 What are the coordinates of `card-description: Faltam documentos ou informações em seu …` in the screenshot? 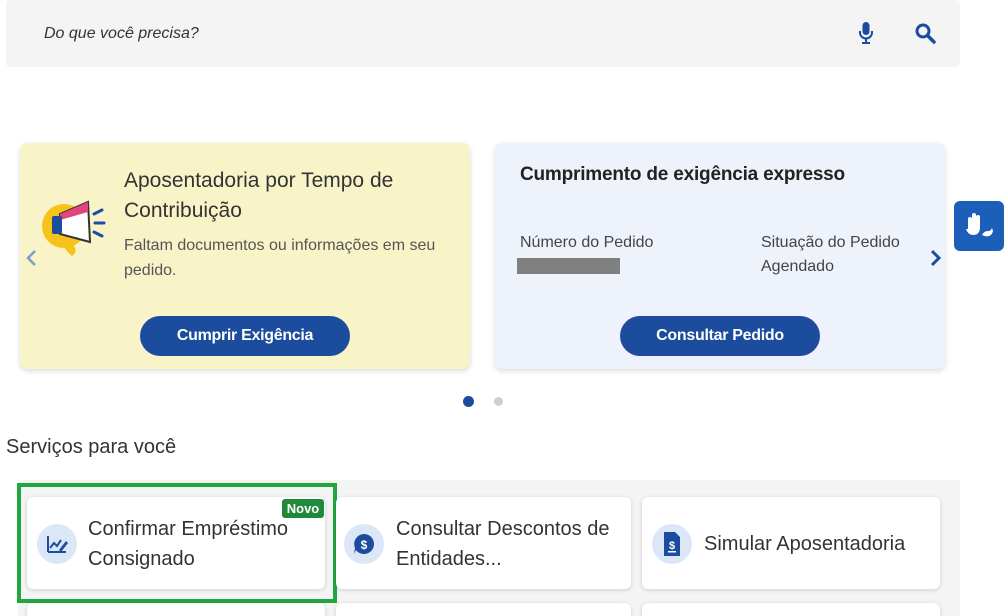 It's located at (280, 258).